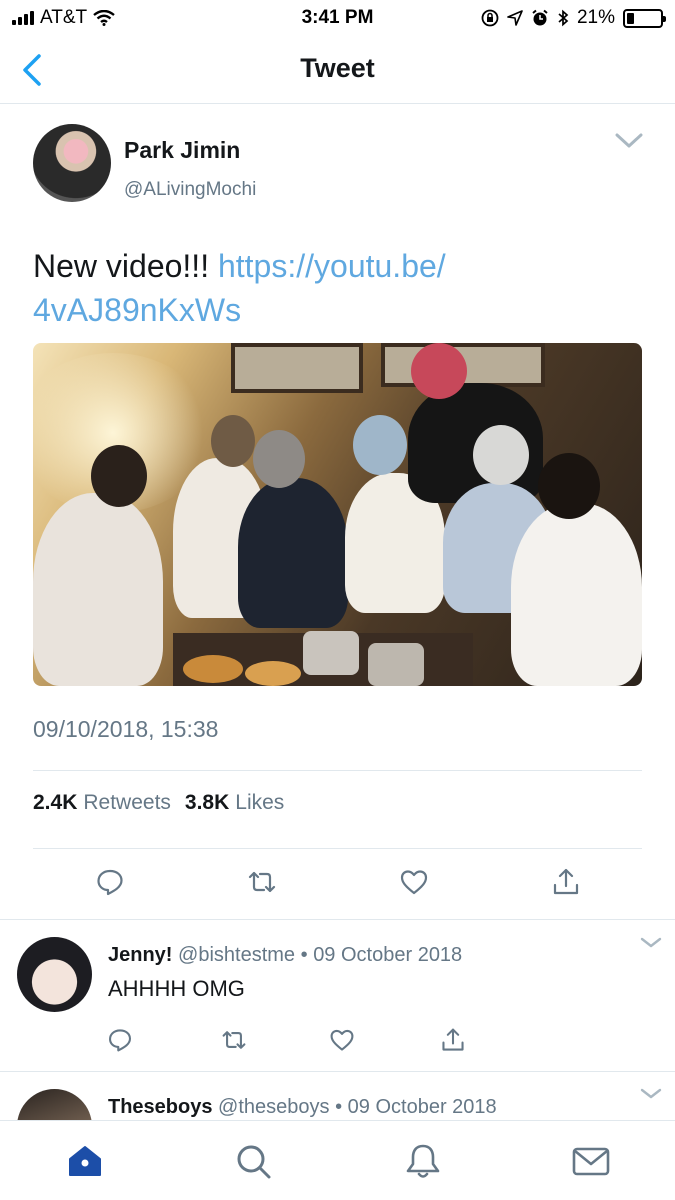 The height and width of the screenshot is (1200, 675). I want to click on tab-notifications, so click(423, 1161).